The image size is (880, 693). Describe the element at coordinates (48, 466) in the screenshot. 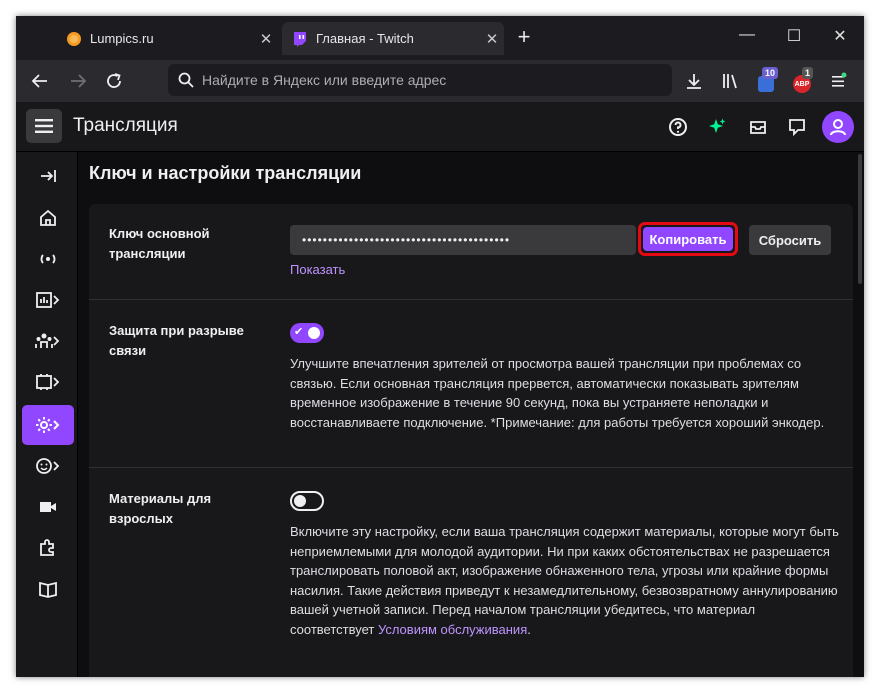

I see `emote-icon` at that location.